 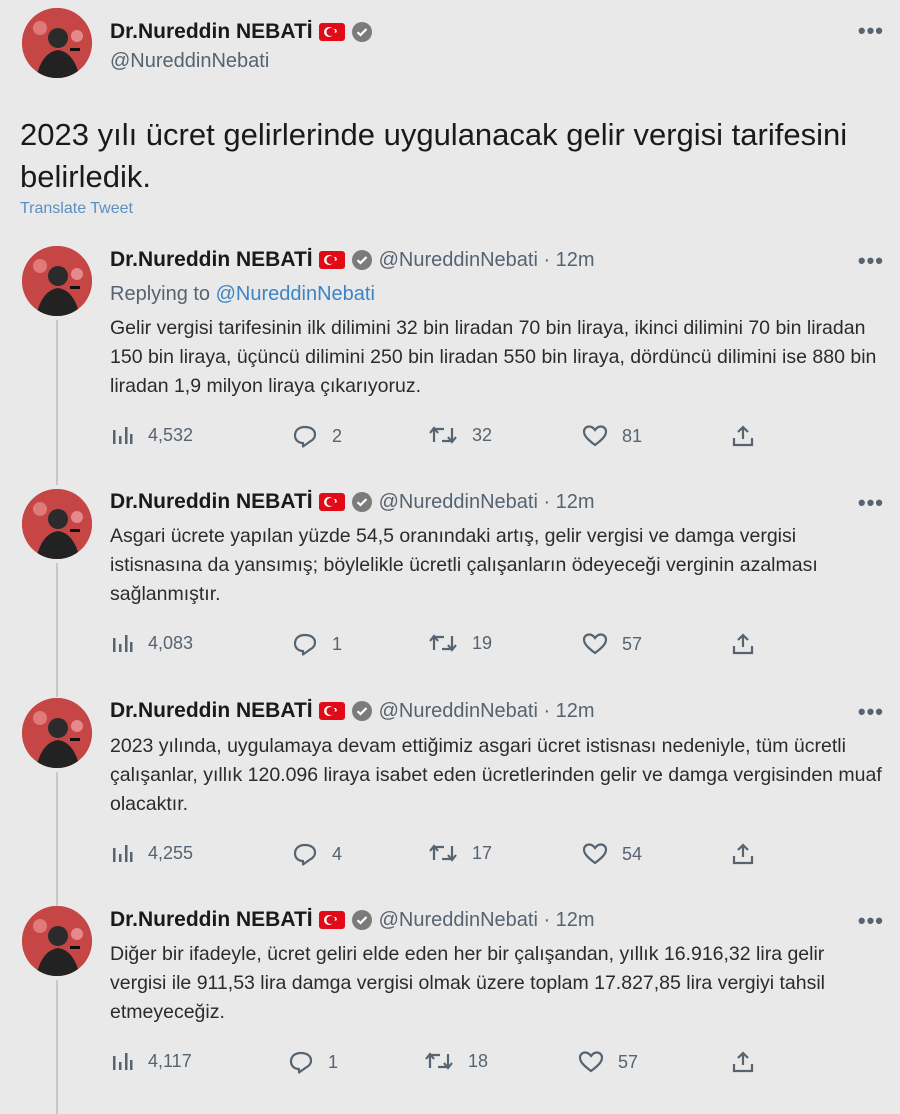 What do you see at coordinates (612, 436) in the screenshot?
I see `like-button: 81` at bounding box center [612, 436].